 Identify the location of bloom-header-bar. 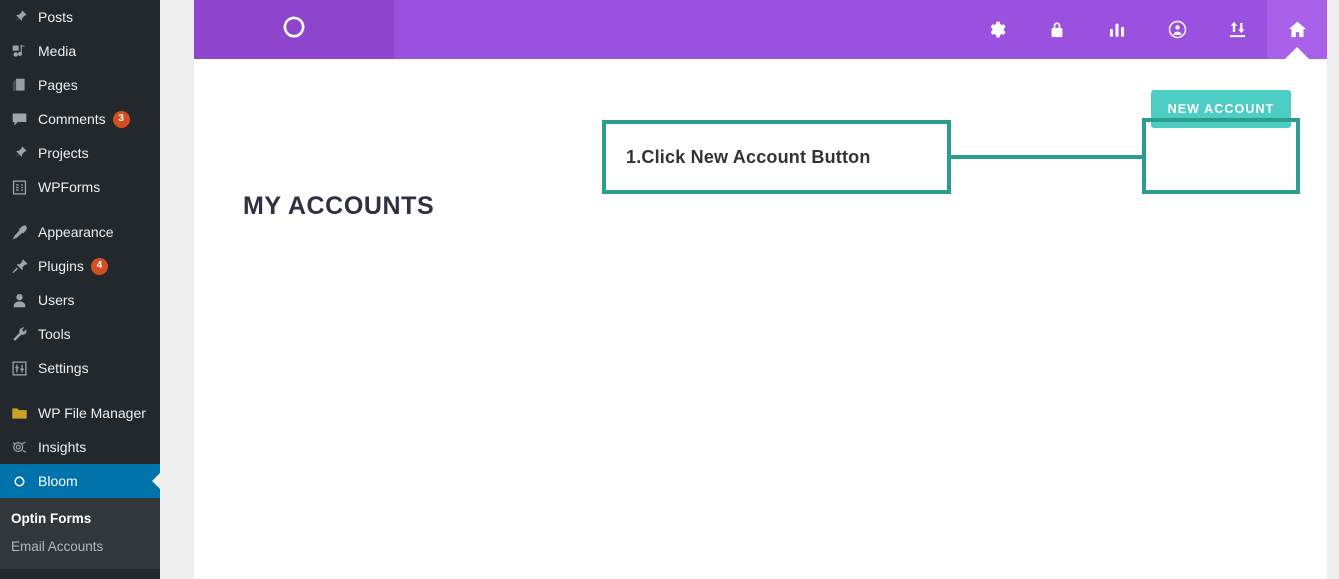
(760, 30).